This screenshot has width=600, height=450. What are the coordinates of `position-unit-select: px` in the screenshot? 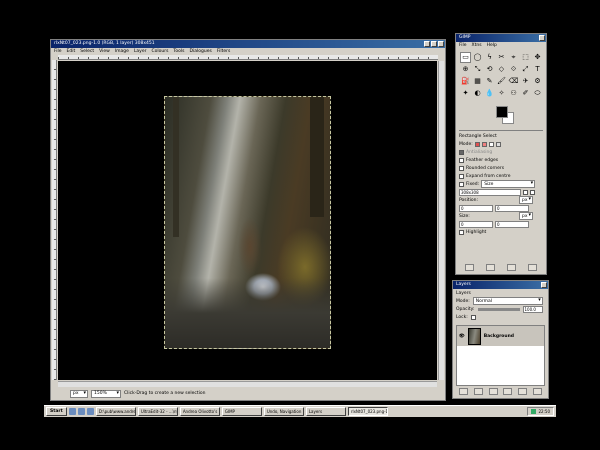 It's located at (526, 200).